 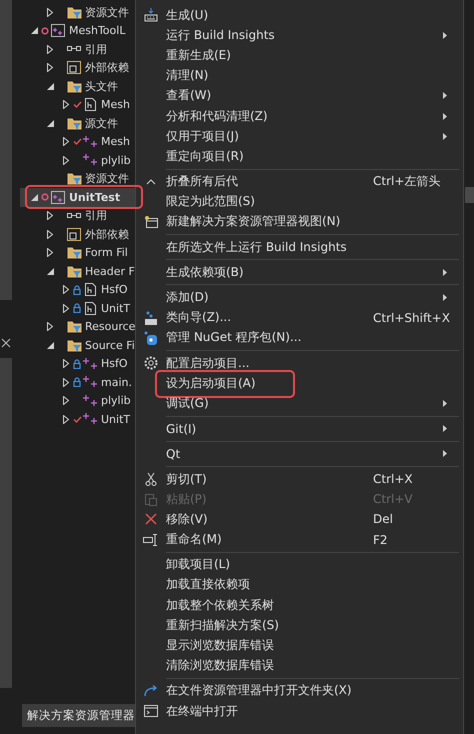 What do you see at coordinates (106, 253) in the screenshot?
I see `tree-item-label: Form Fil` at bounding box center [106, 253].